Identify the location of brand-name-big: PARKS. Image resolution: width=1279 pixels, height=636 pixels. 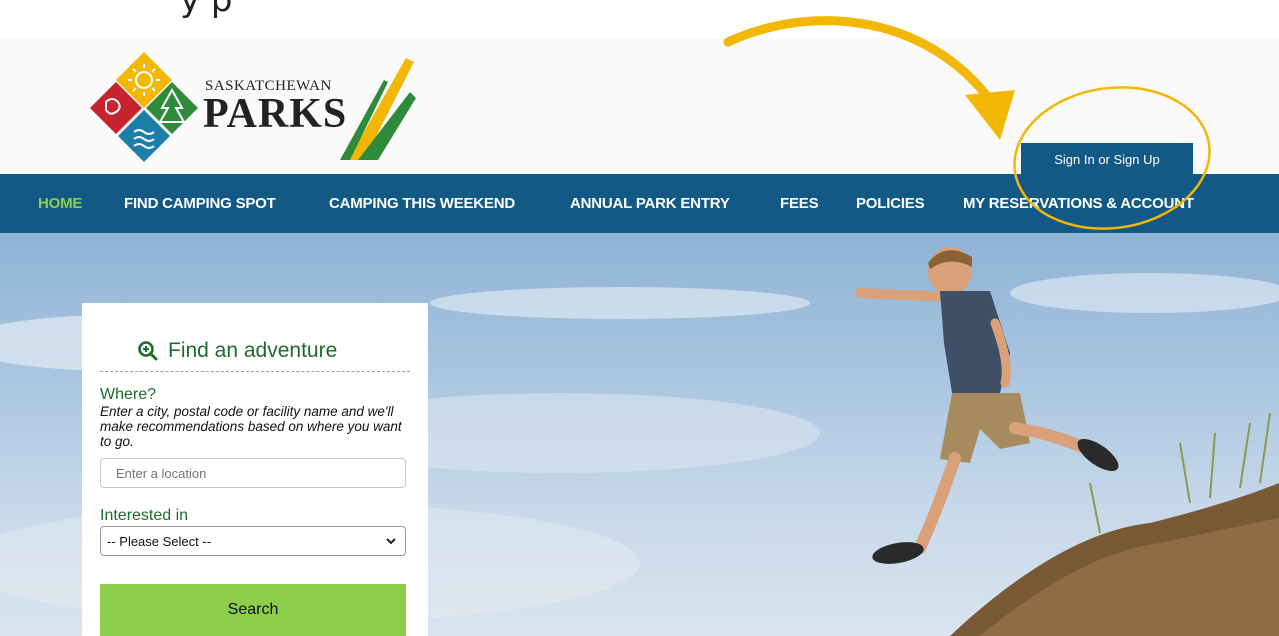
(275, 114).